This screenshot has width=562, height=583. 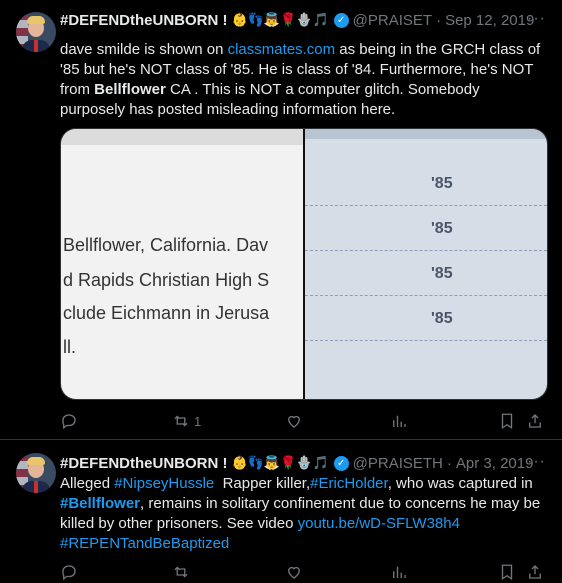 I want to click on text-segment: Alleged, so click(x=87, y=483).